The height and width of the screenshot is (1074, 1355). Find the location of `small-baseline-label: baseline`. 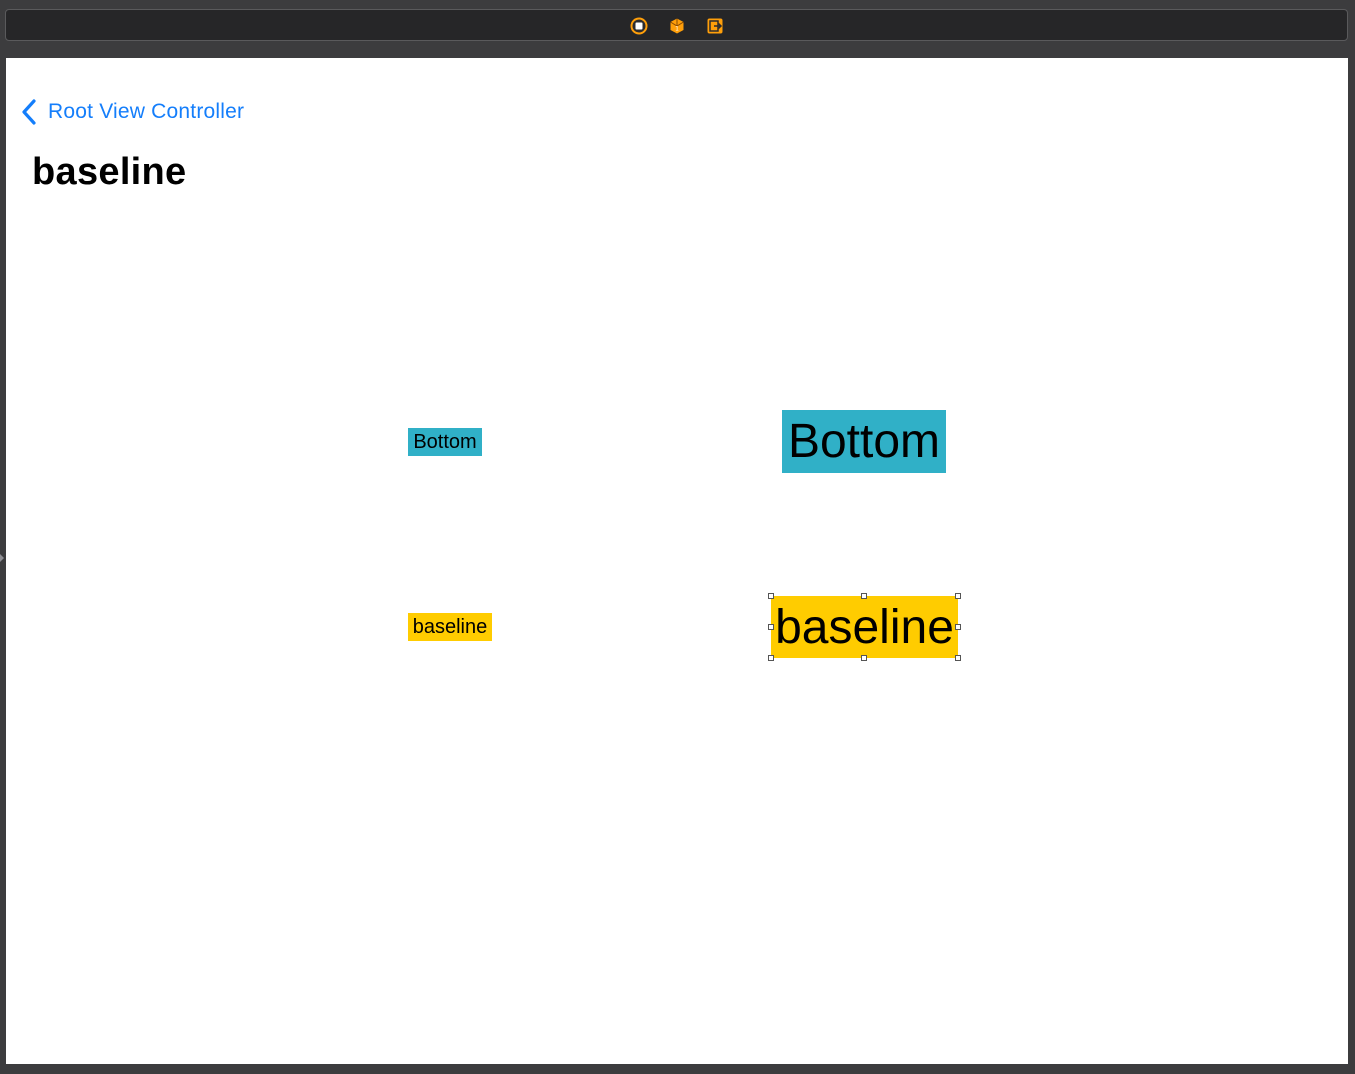

small-baseline-label: baseline is located at coordinates (450, 627).